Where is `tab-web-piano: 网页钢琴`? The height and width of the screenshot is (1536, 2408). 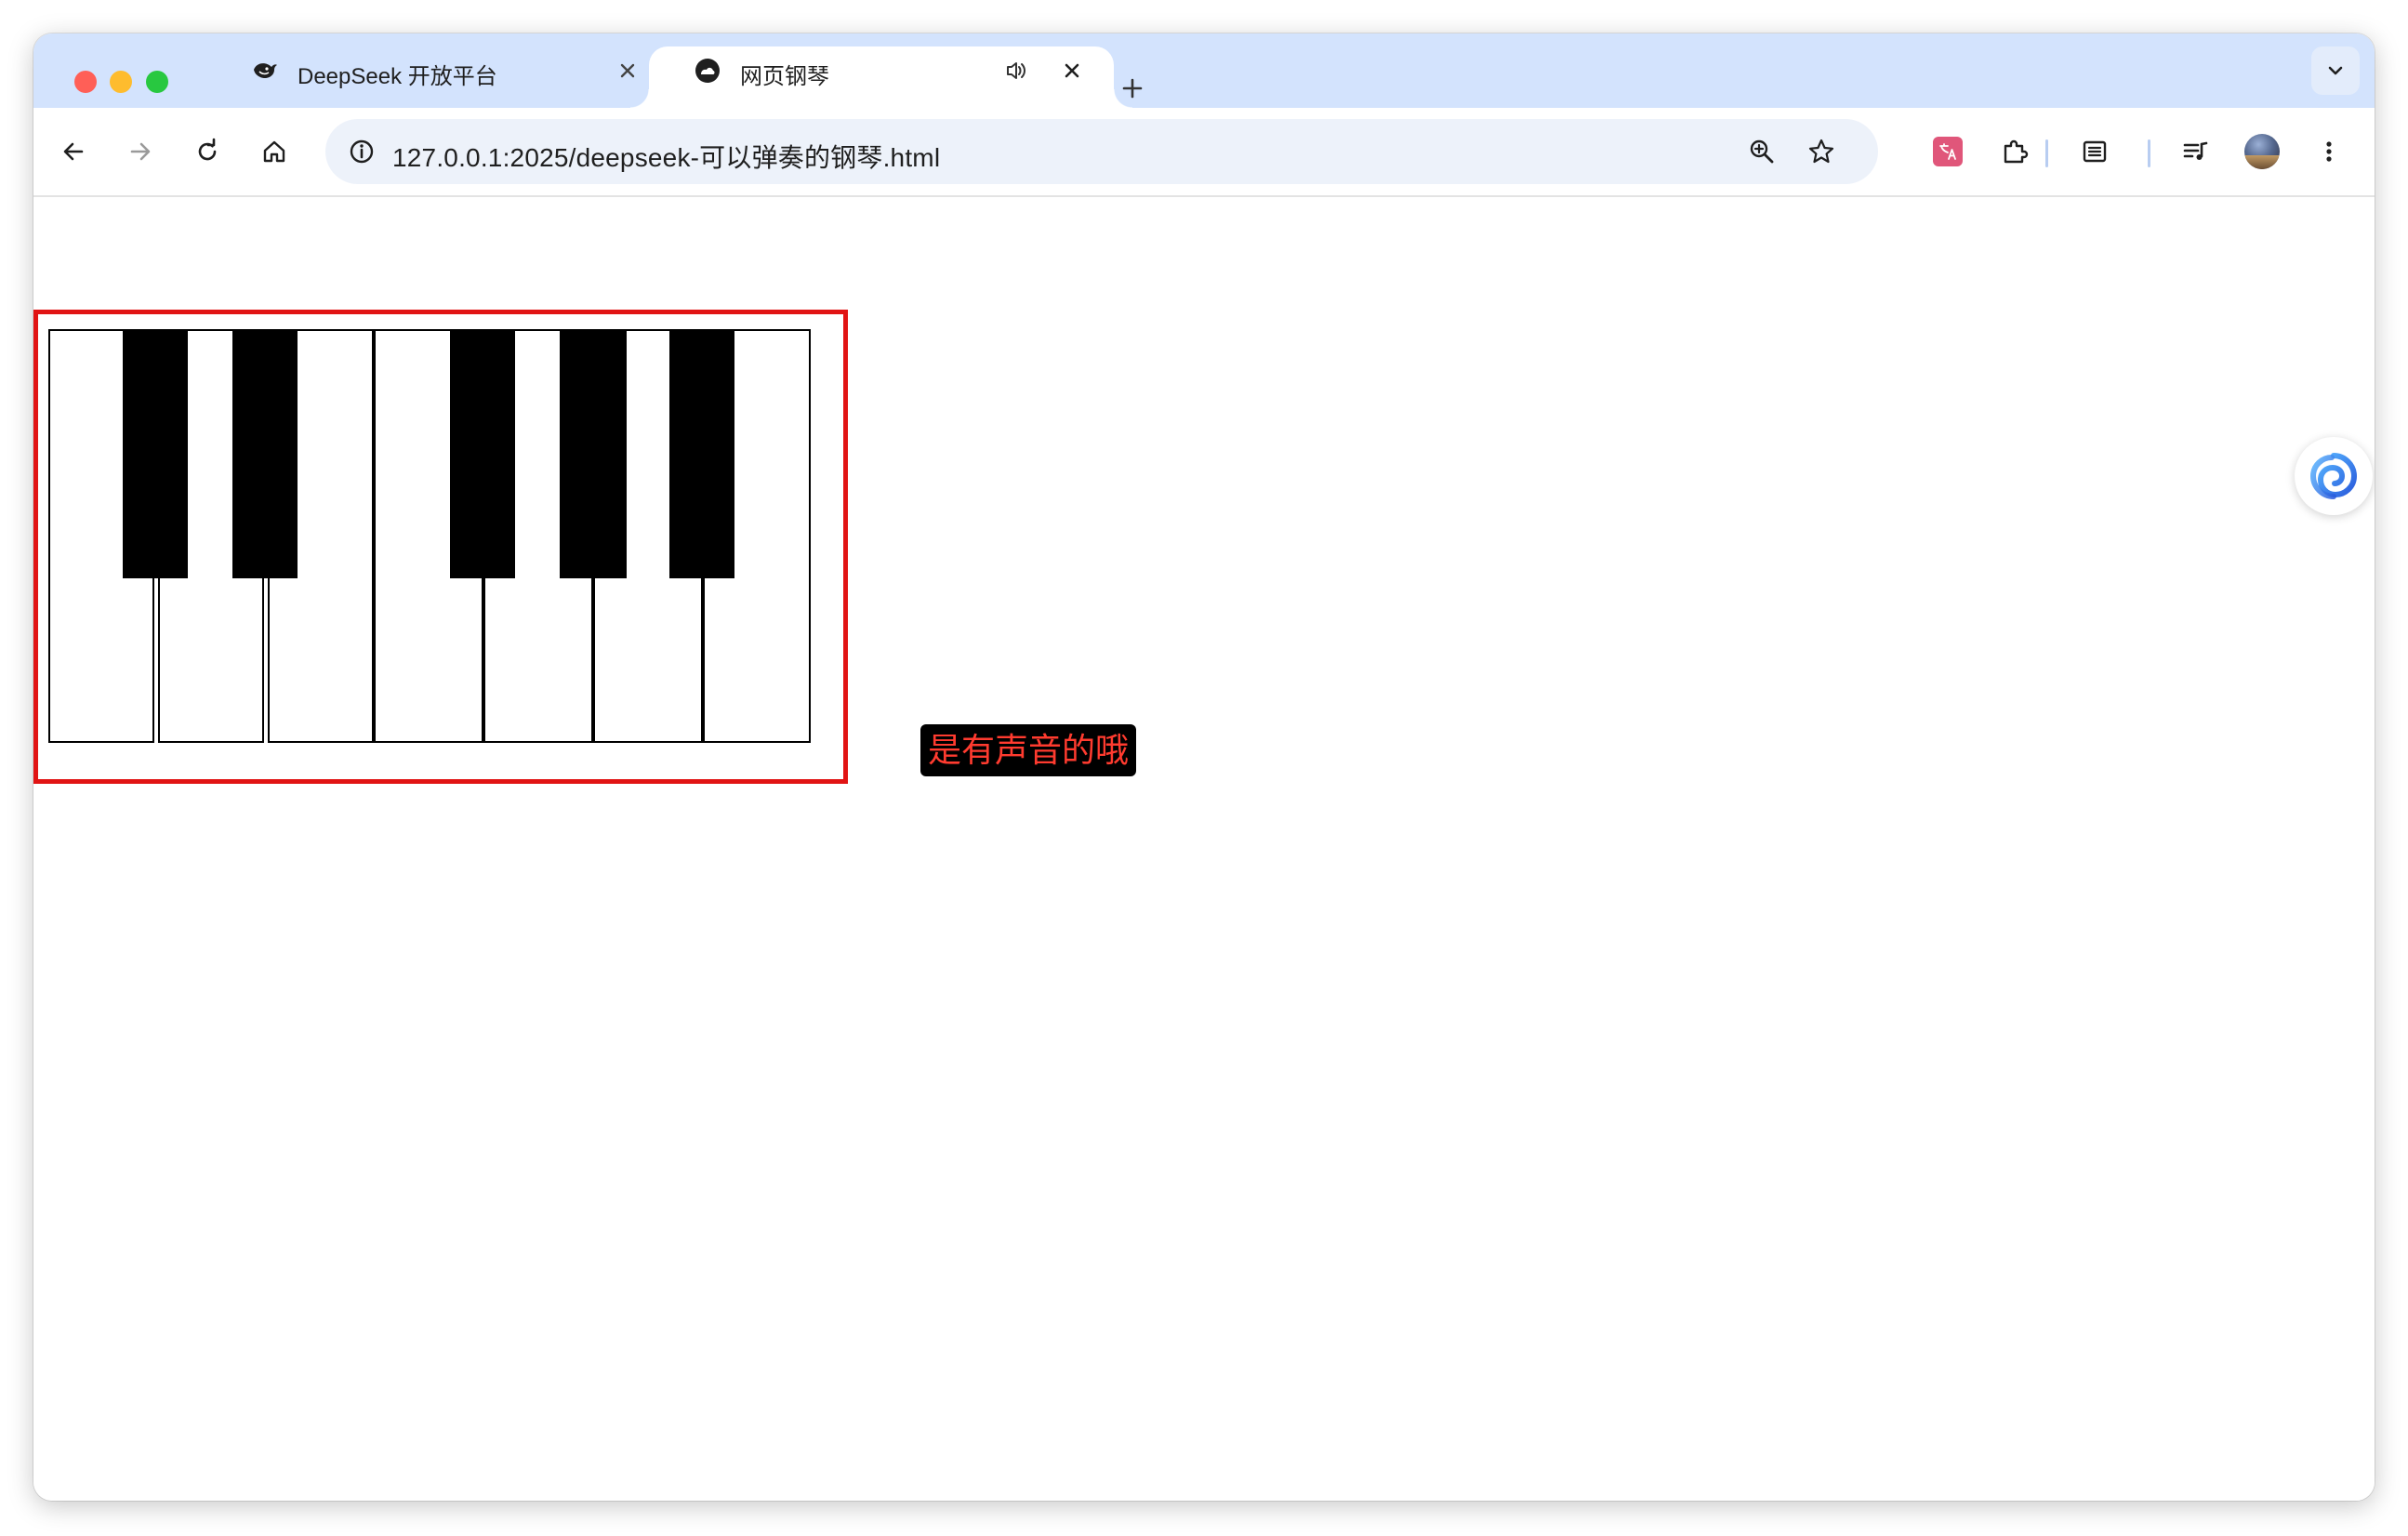 tab-web-piano: 网页钢琴 is located at coordinates (881, 77).